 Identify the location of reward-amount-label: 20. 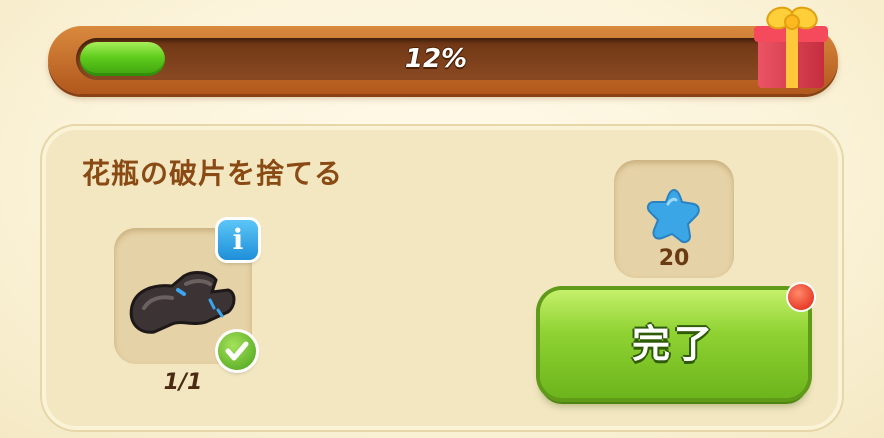
(674, 258).